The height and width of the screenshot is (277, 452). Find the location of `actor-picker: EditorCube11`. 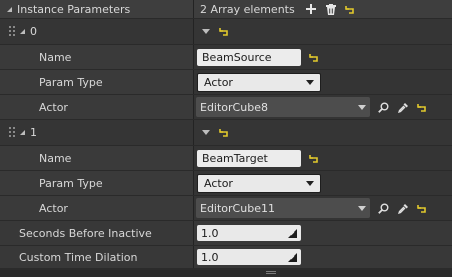

actor-picker: EditorCube11 is located at coordinates (283, 208).